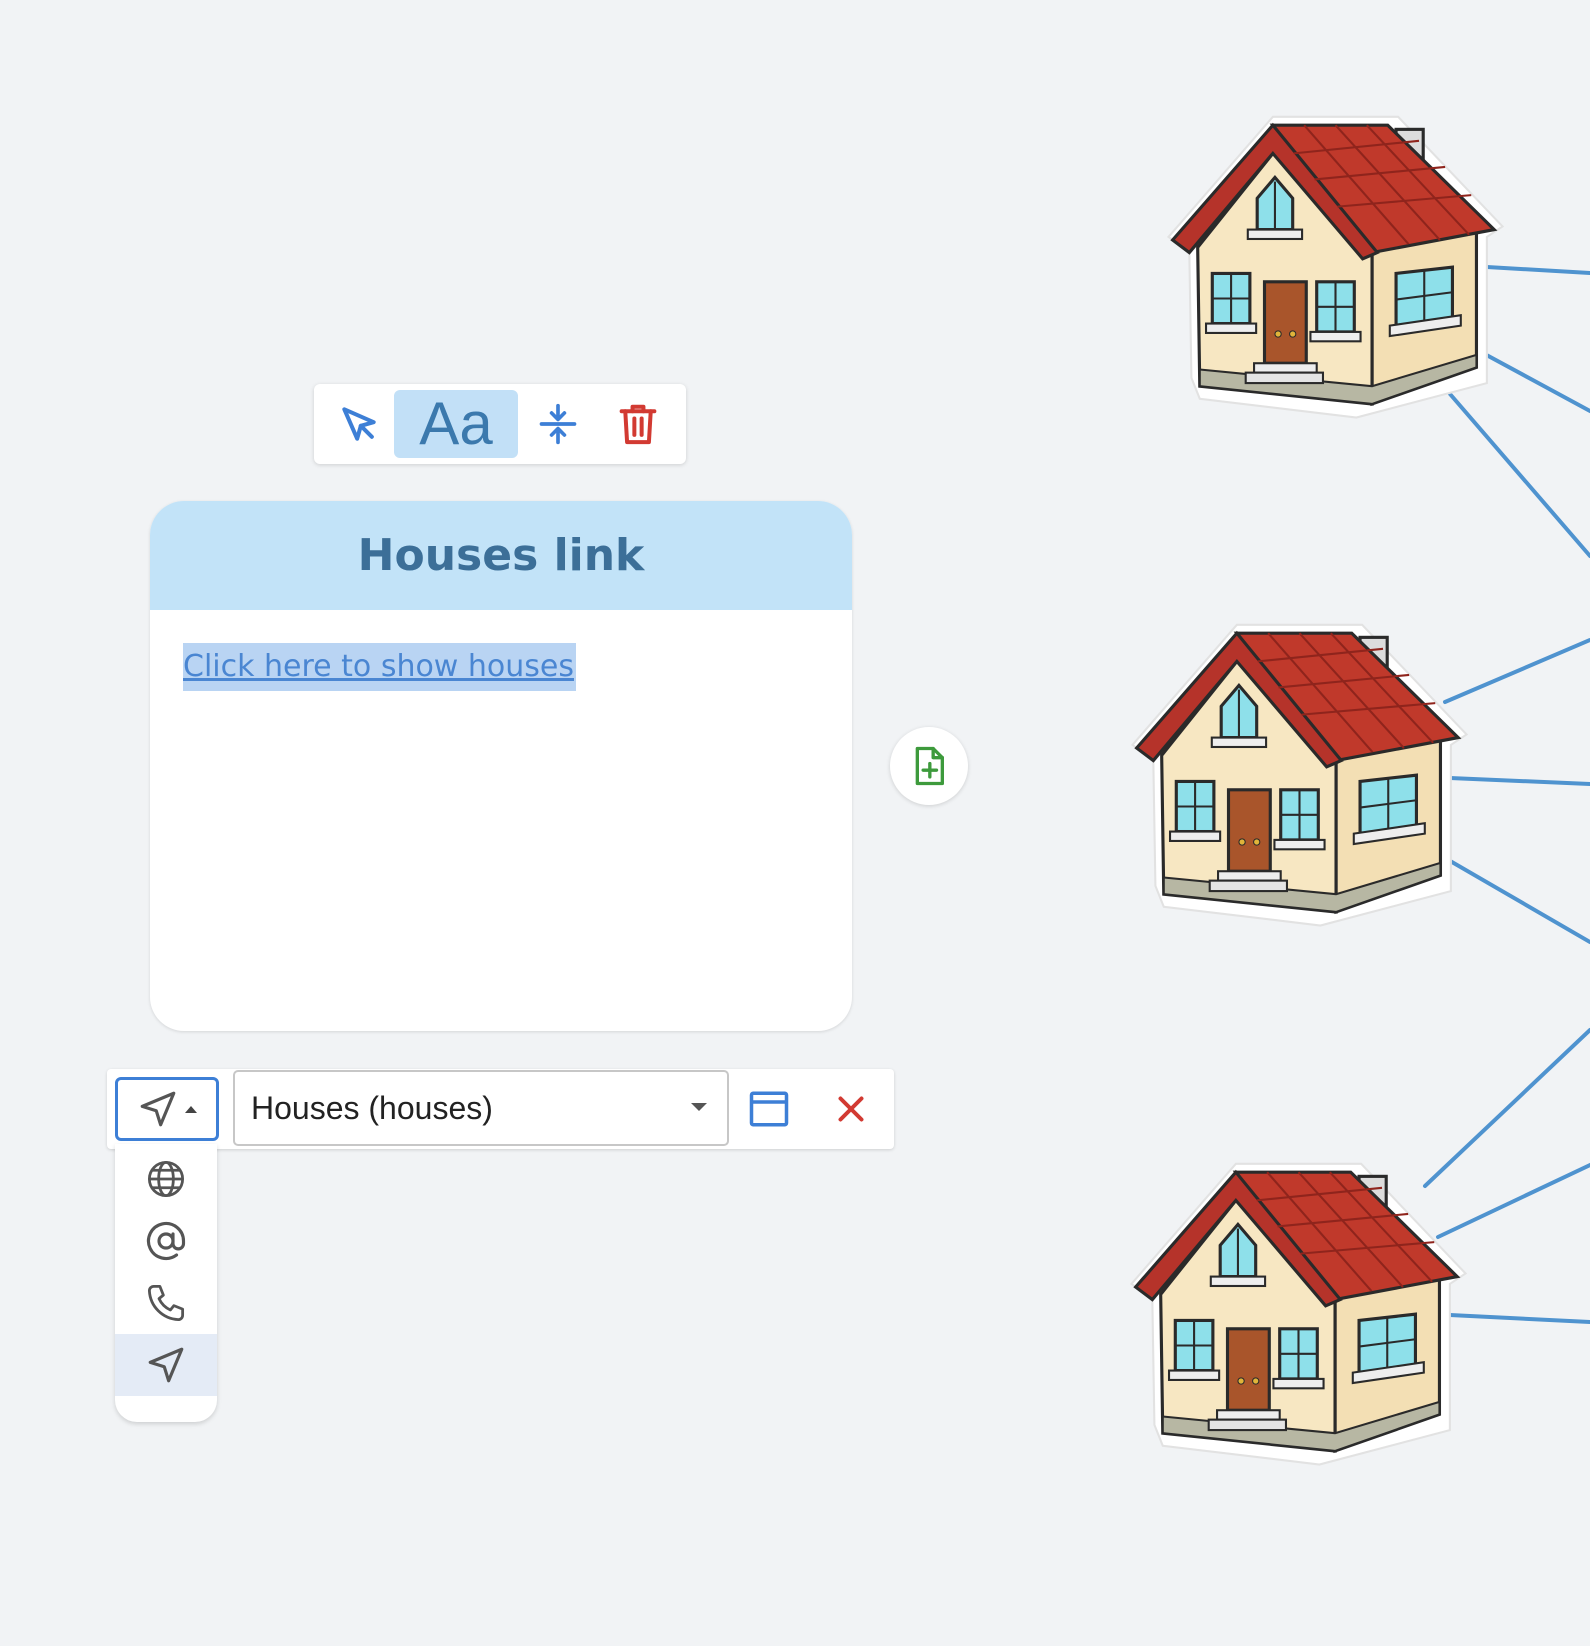 The width and height of the screenshot is (1590, 1646). I want to click on delete-button, so click(638, 424).